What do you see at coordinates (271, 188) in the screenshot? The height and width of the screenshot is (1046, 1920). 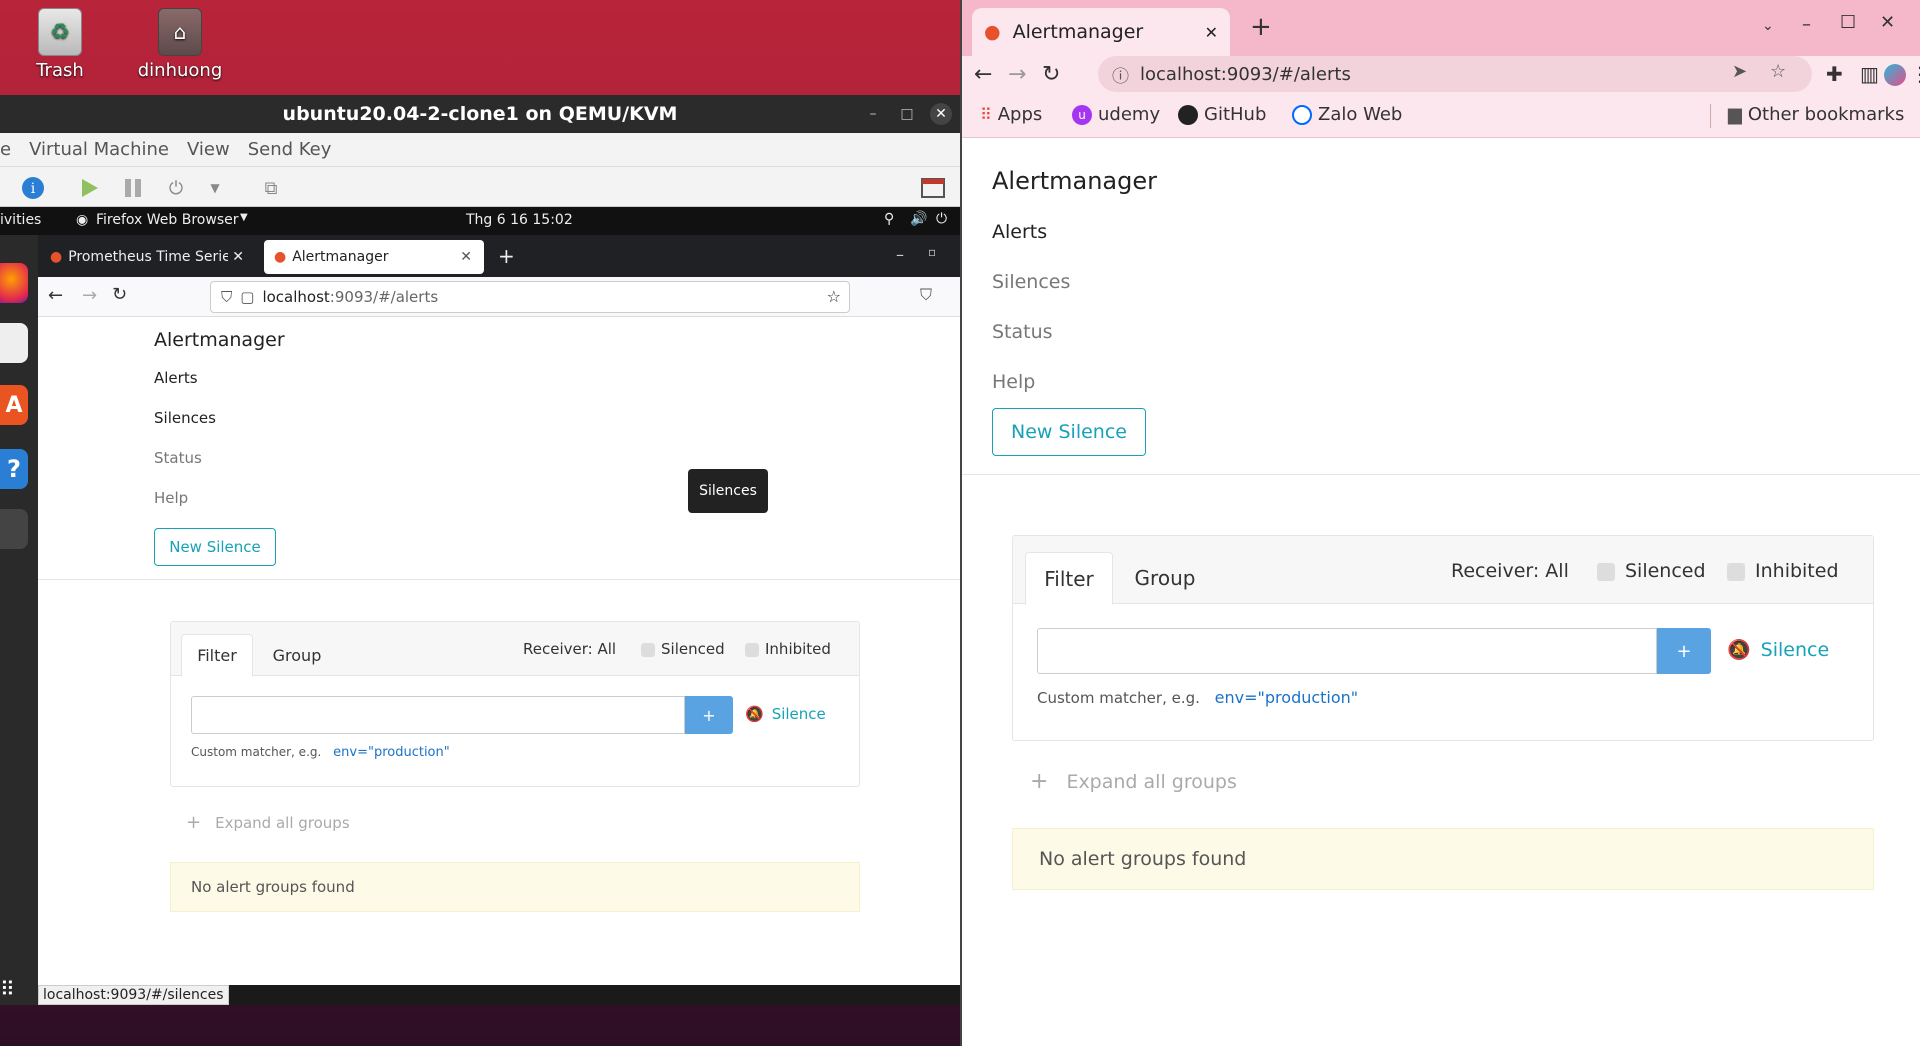 I see `vm-snapshot-button: ⧉` at bounding box center [271, 188].